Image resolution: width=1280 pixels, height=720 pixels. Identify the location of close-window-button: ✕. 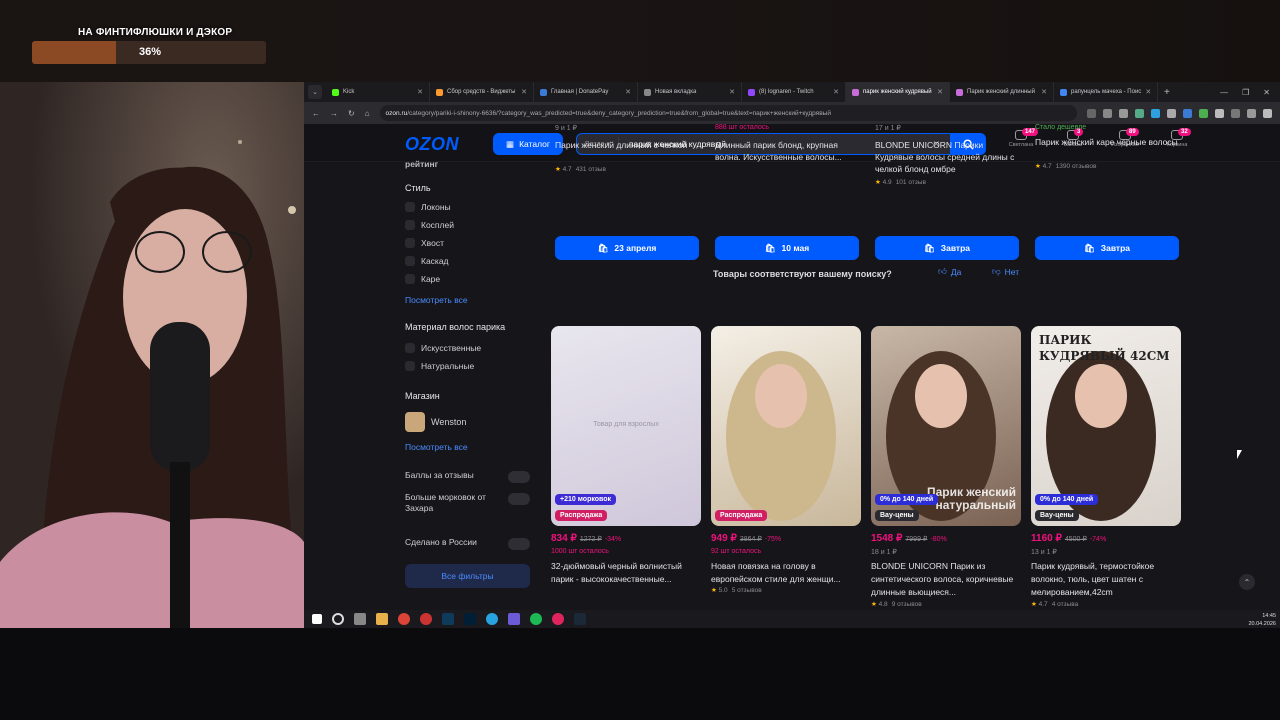
(1266, 92).